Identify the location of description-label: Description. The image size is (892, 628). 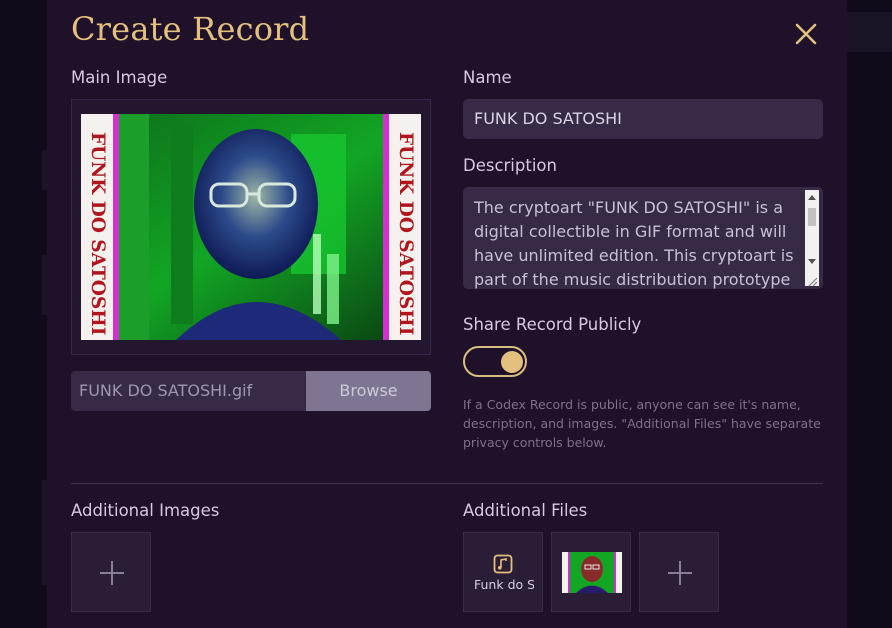
(510, 165).